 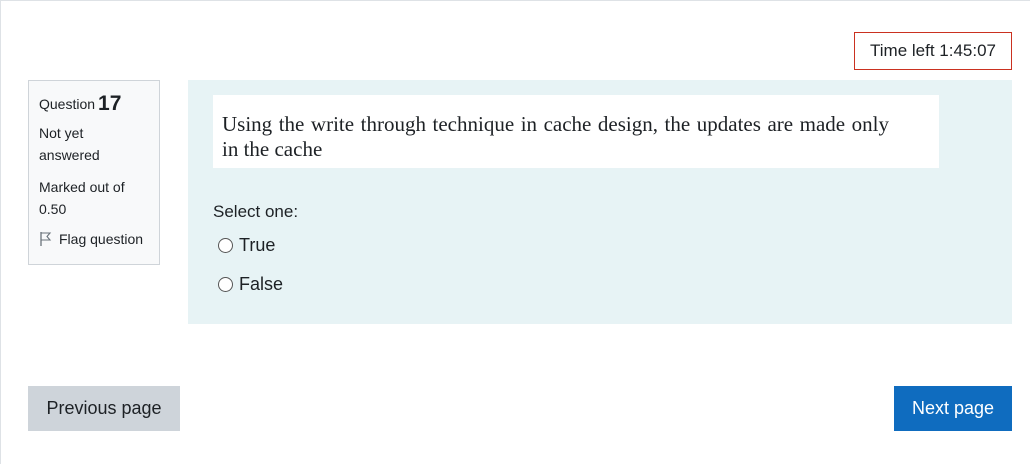 I want to click on question-number: Question 17, so click(x=99, y=104).